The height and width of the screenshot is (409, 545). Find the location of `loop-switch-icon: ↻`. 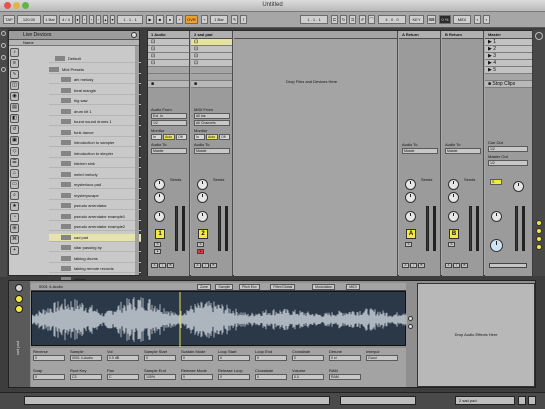

loop-switch-icon: ↻ is located at coordinates (343, 19).